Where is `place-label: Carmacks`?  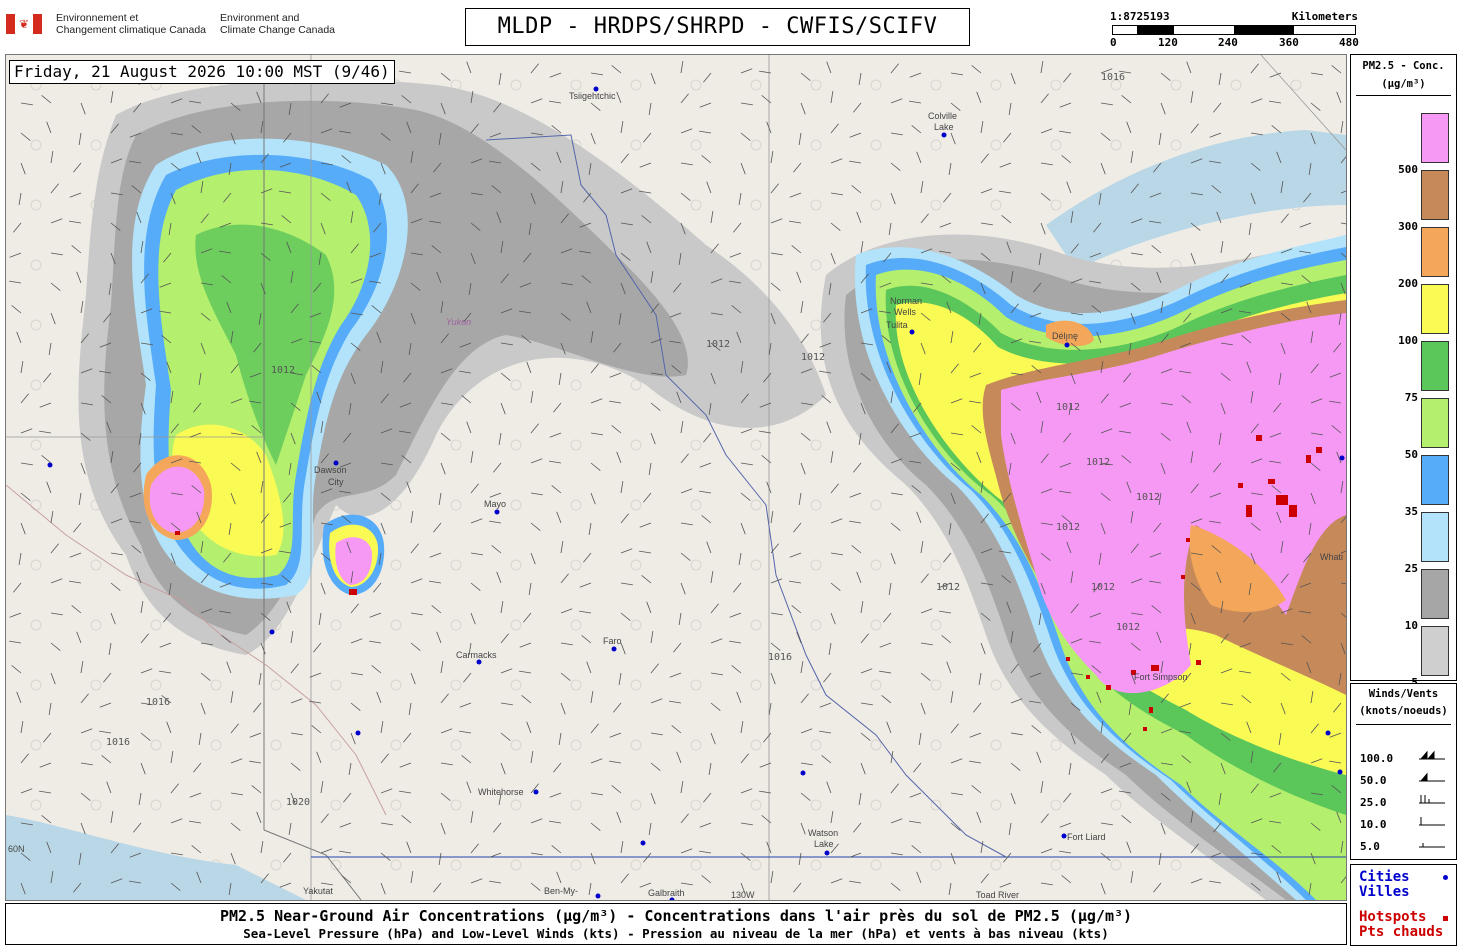 place-label: Carmacks is located at coordinates (476, 655).